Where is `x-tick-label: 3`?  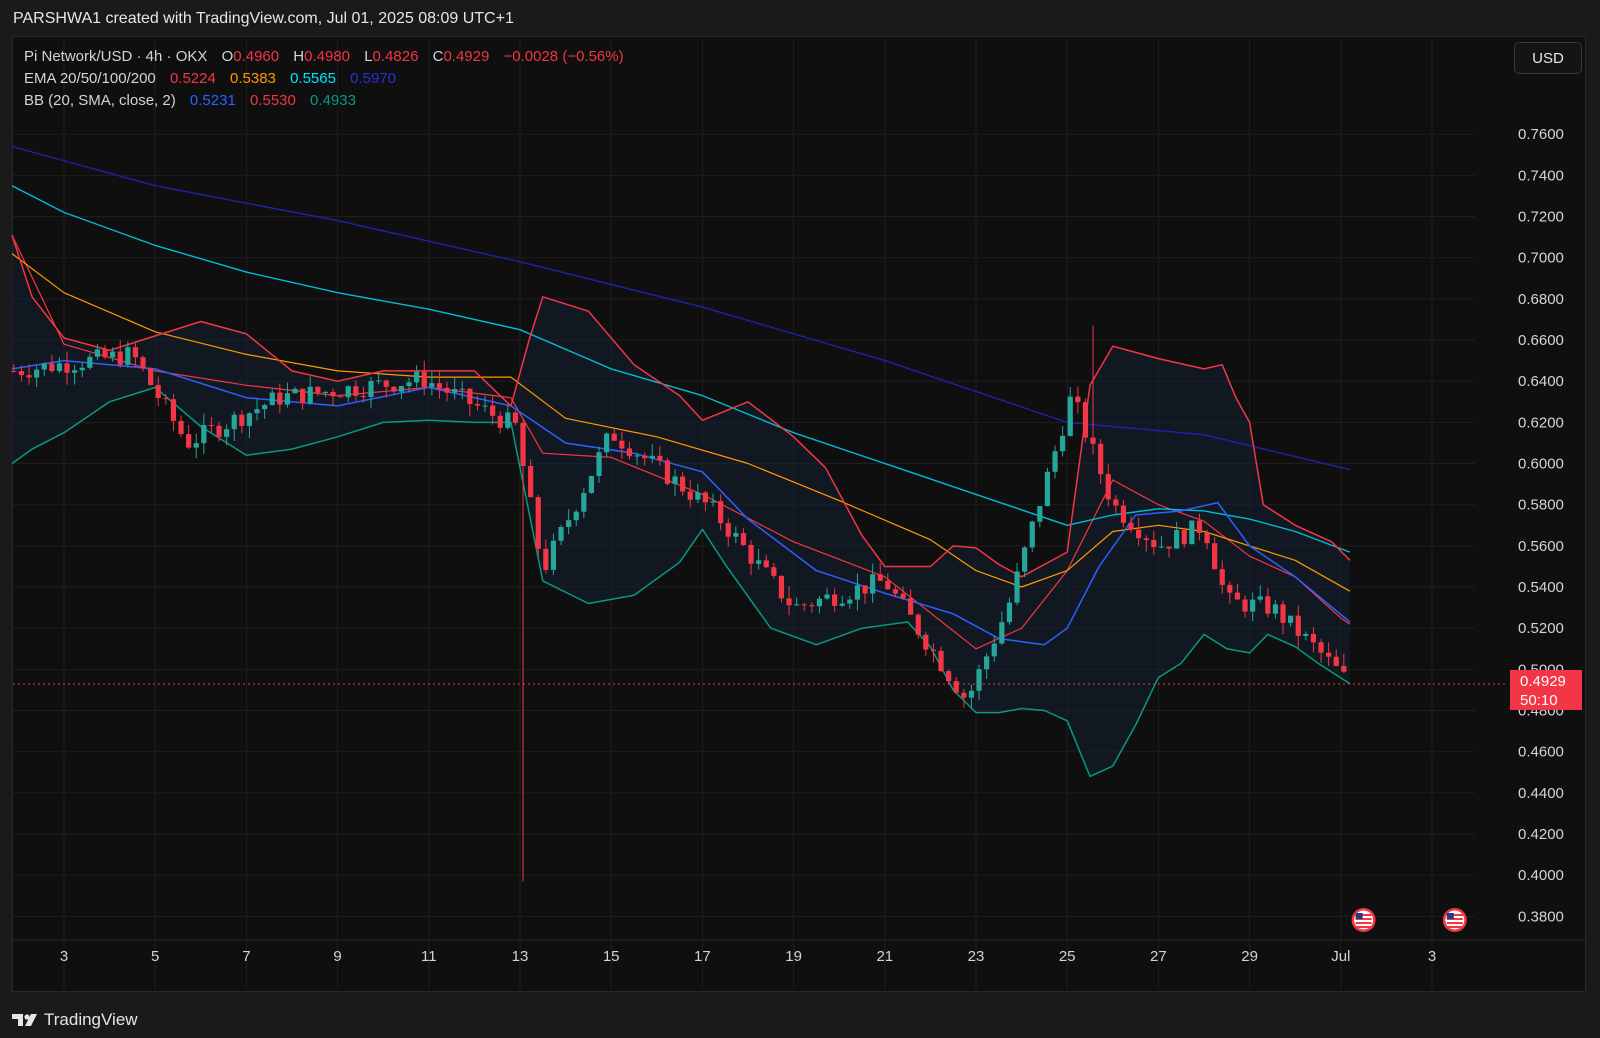 x-tick-label: 3 is located at coordinates (1432, 956).